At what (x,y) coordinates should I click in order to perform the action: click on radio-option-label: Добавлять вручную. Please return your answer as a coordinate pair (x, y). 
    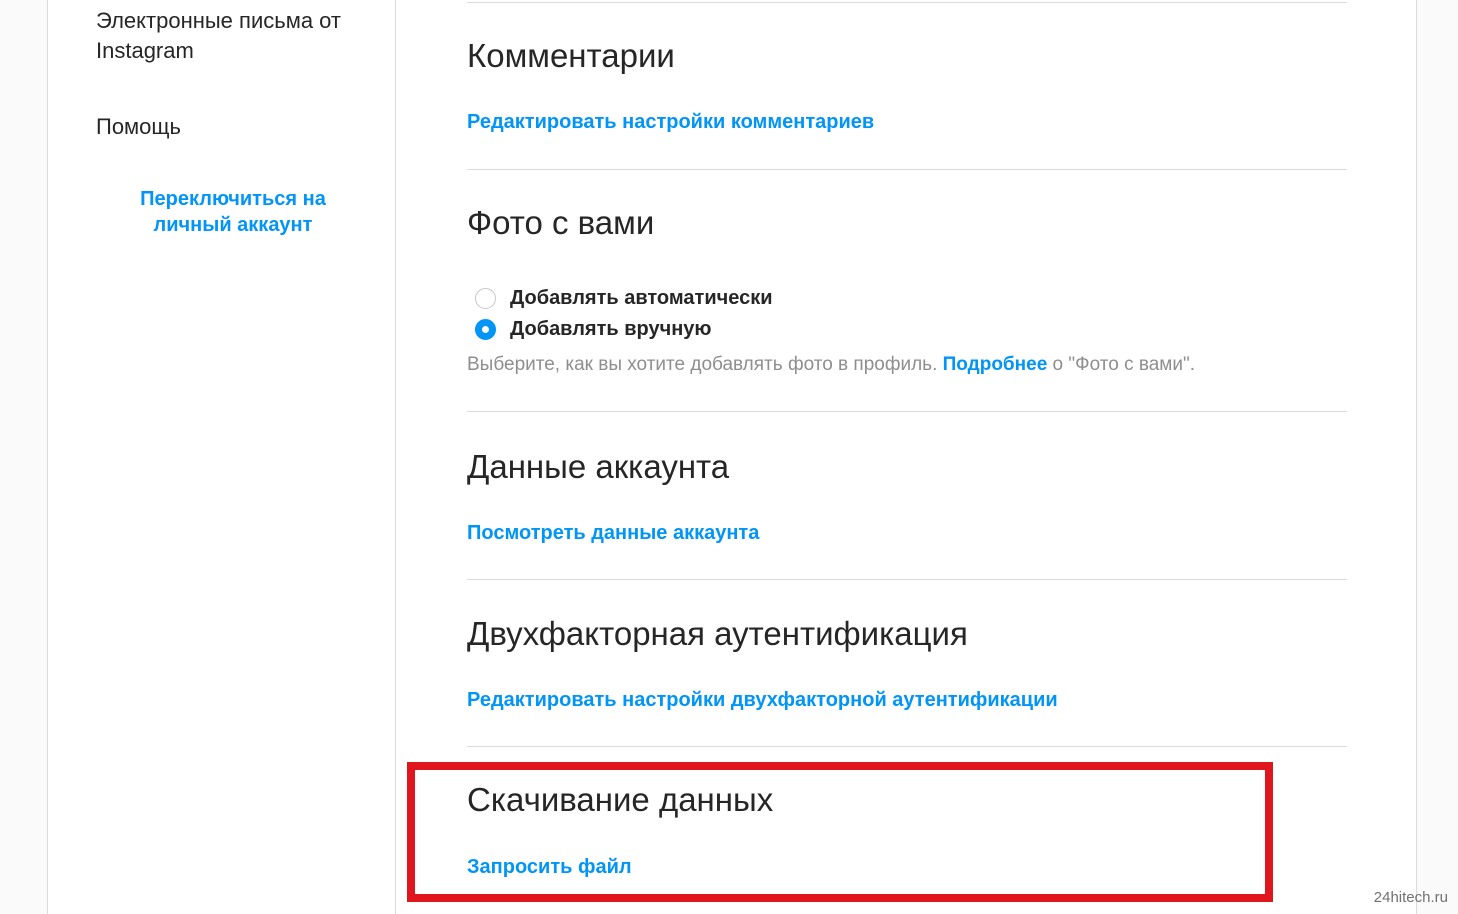
    Looking at the image, I should click on (611, 328).